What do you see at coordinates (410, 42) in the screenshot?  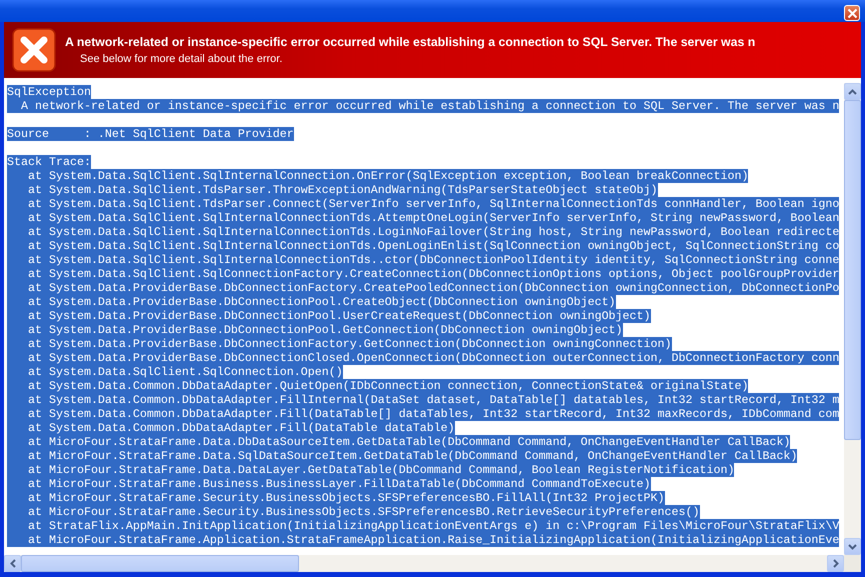 I see `error-title: A network-related or instance-specific error occurred while establishing a connection to SQL Server. The server was n` at bounding box center [410, 42].